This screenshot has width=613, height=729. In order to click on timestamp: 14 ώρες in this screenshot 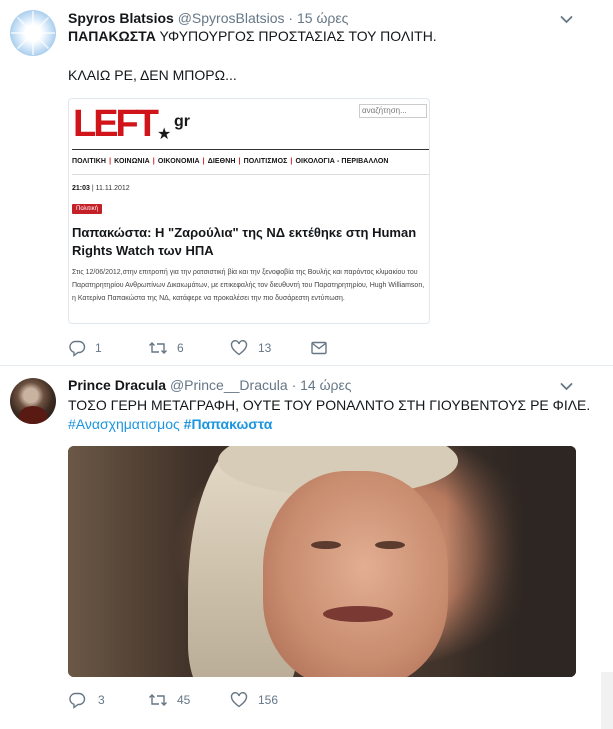, I will do `click(325, 385)`.